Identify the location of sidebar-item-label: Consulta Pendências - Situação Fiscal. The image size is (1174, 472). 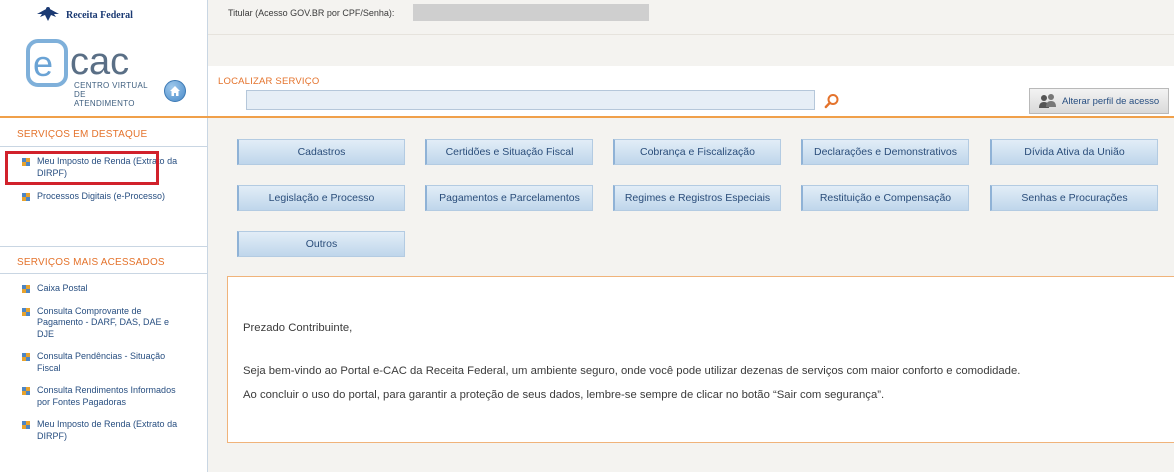
(101, 362).